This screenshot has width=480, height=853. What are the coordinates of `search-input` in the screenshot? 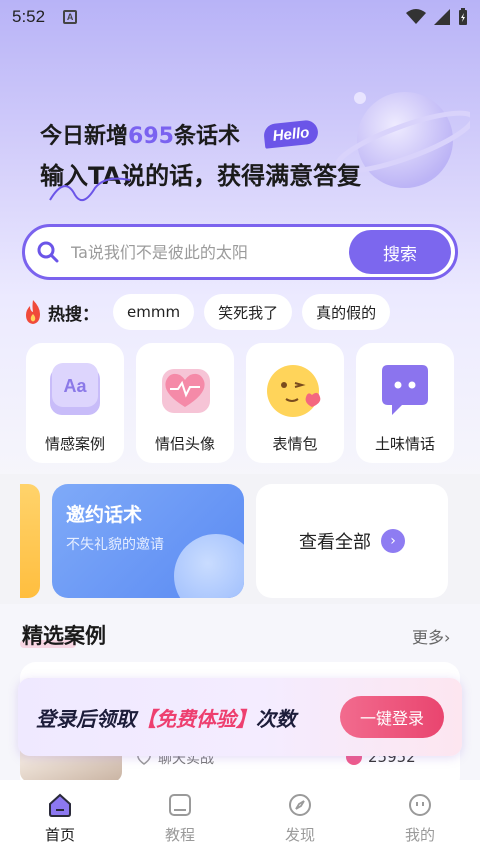 It's located at (210, 252).